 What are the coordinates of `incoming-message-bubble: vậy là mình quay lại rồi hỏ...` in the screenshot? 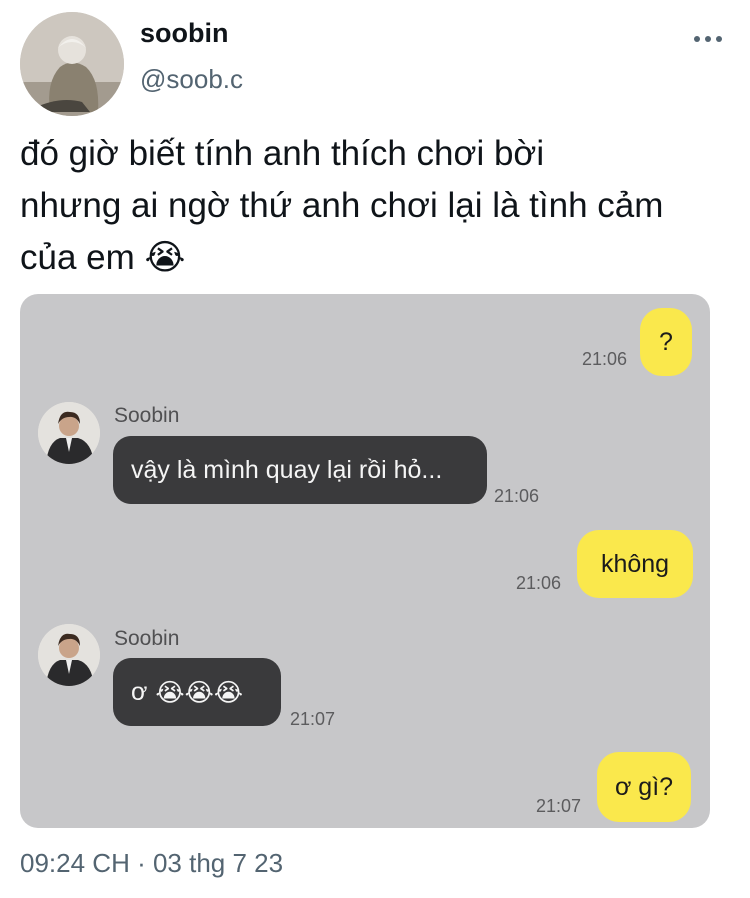 It's located at (300, 470).